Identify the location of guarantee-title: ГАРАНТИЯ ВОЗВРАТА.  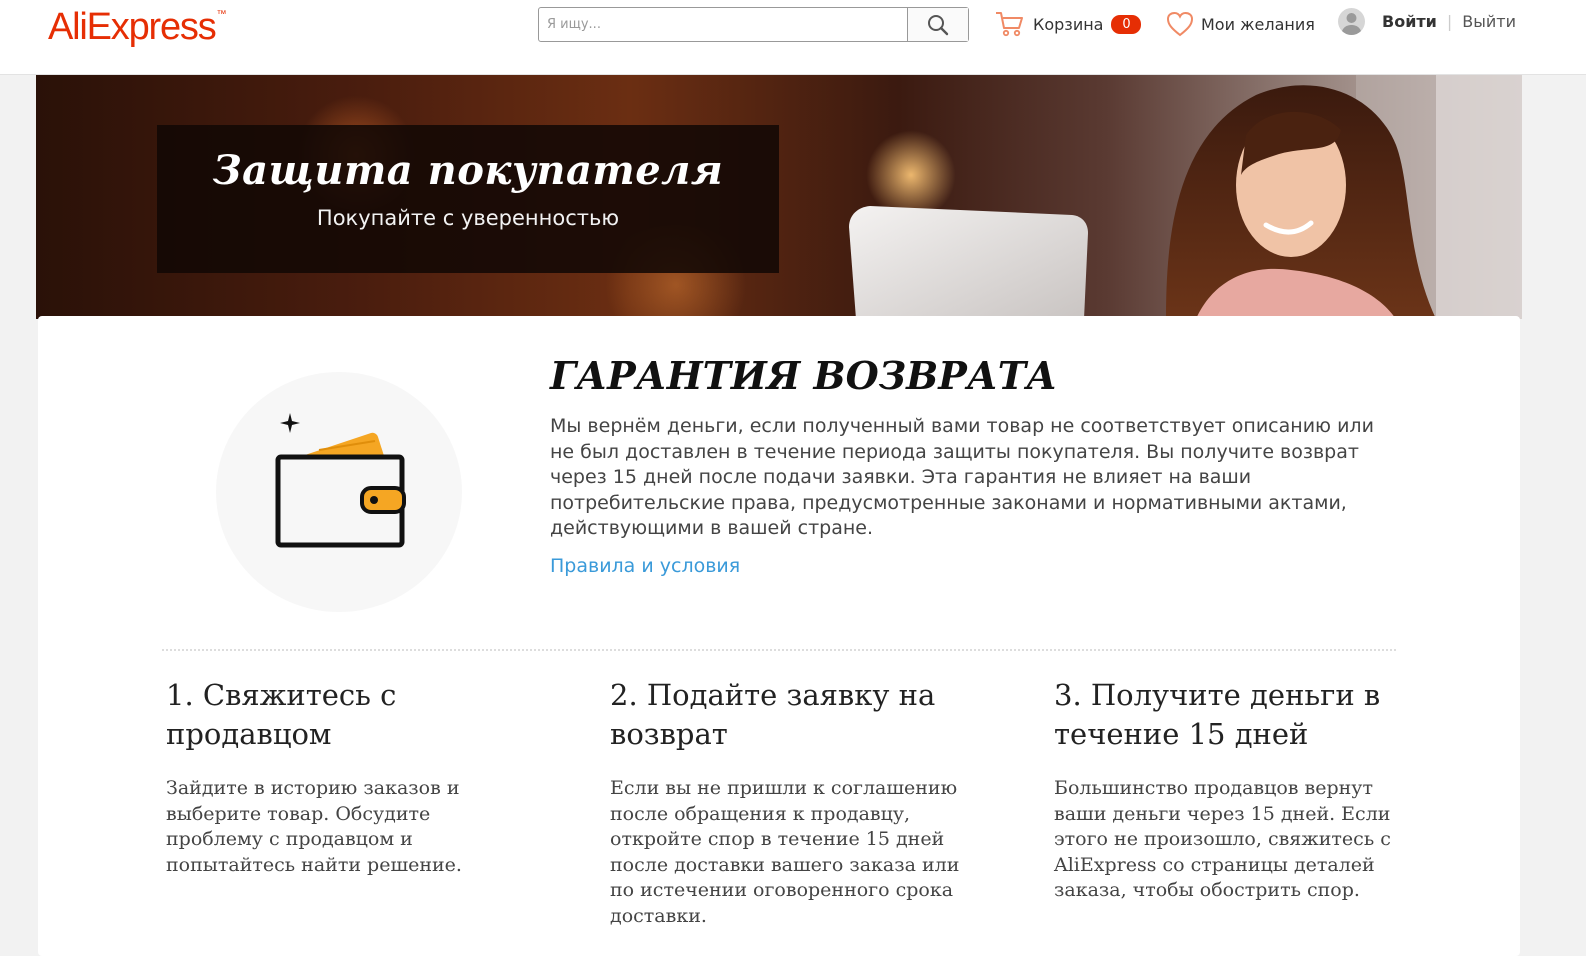
(804, 375).